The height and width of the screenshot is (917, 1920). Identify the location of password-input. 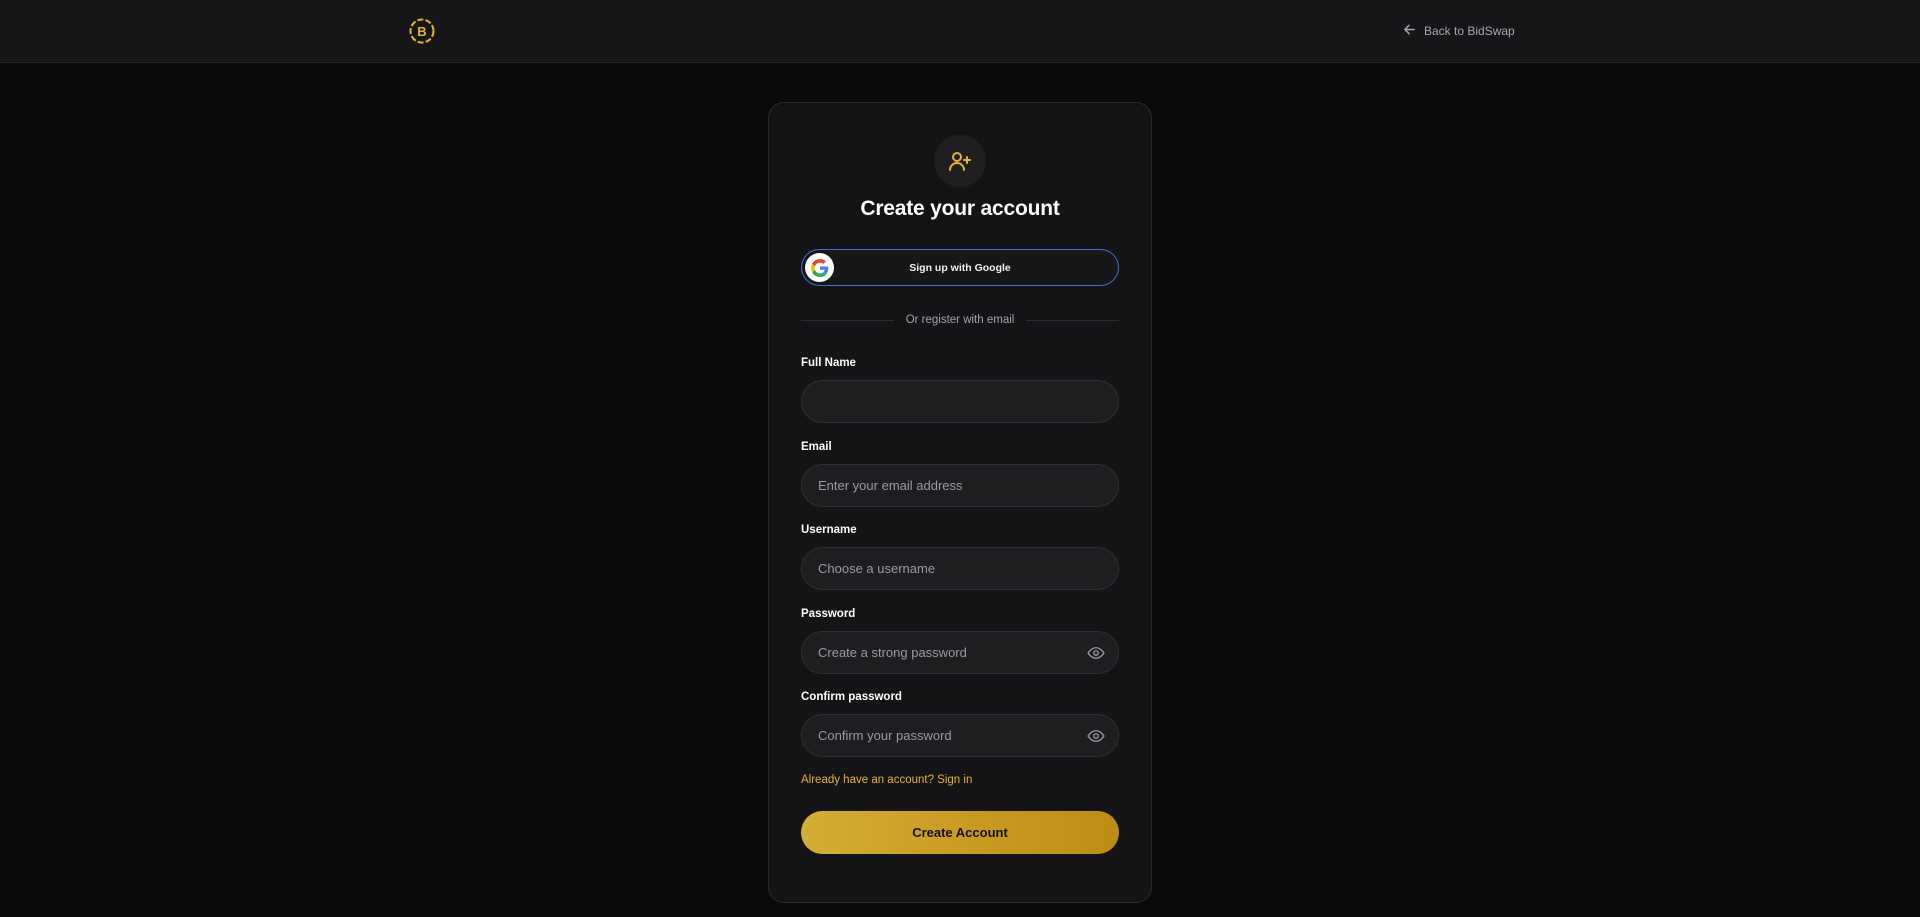
(952, 652).